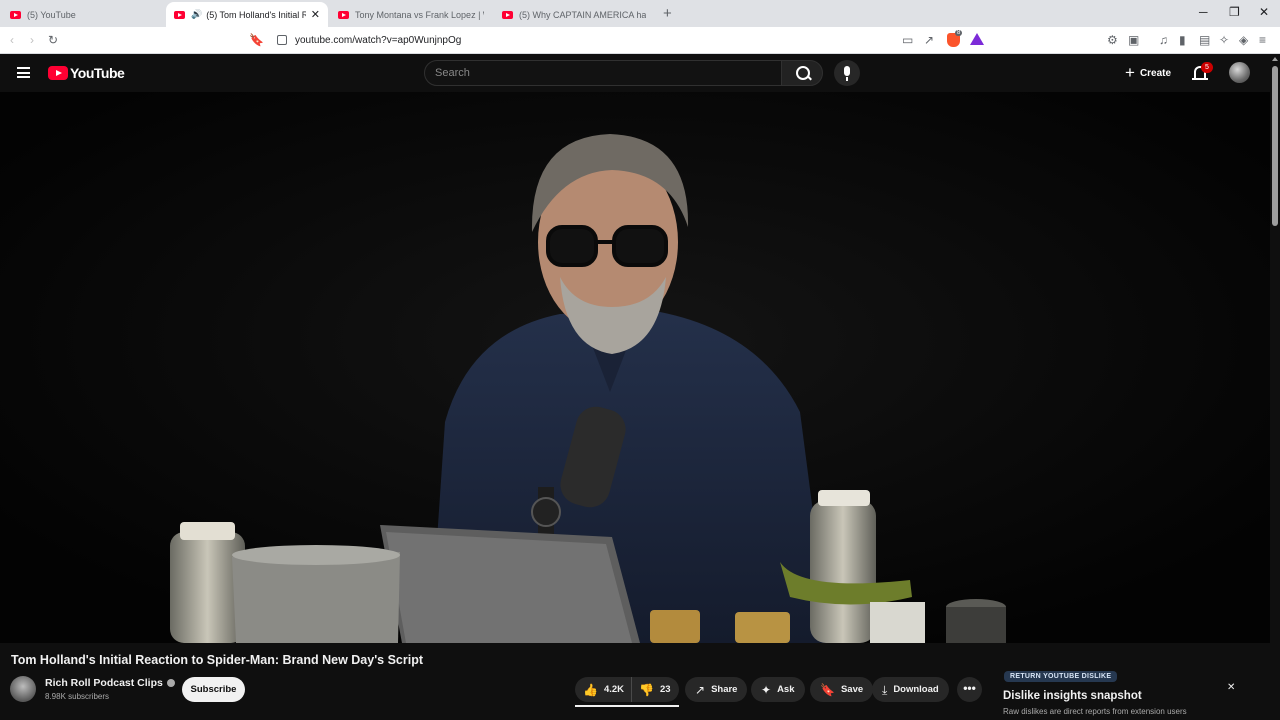 The width and height of the screenshot is (1280, 720). Describe the element at coordinates (1207, 67) in the screenshot. I see `notification-count-badge: 5` at that location.